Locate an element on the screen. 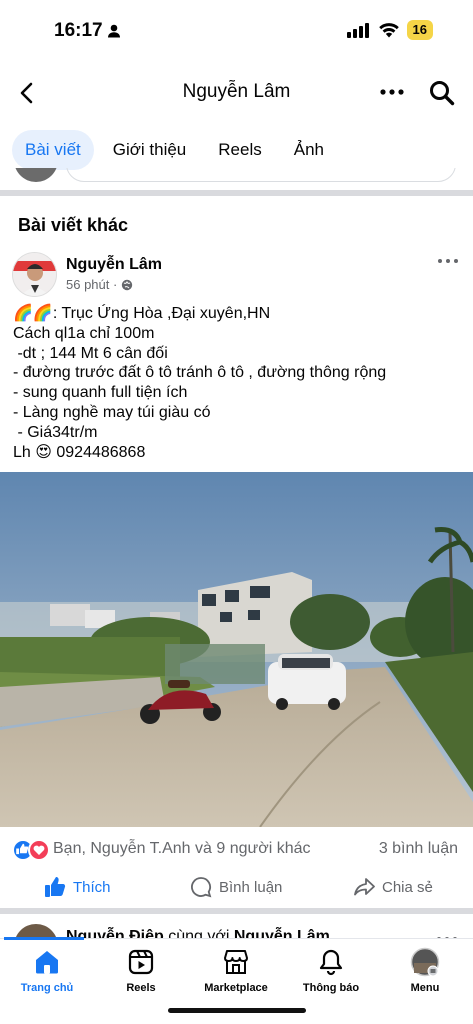  nav-notifications: Thông báo is located at coordinates (331, 970).